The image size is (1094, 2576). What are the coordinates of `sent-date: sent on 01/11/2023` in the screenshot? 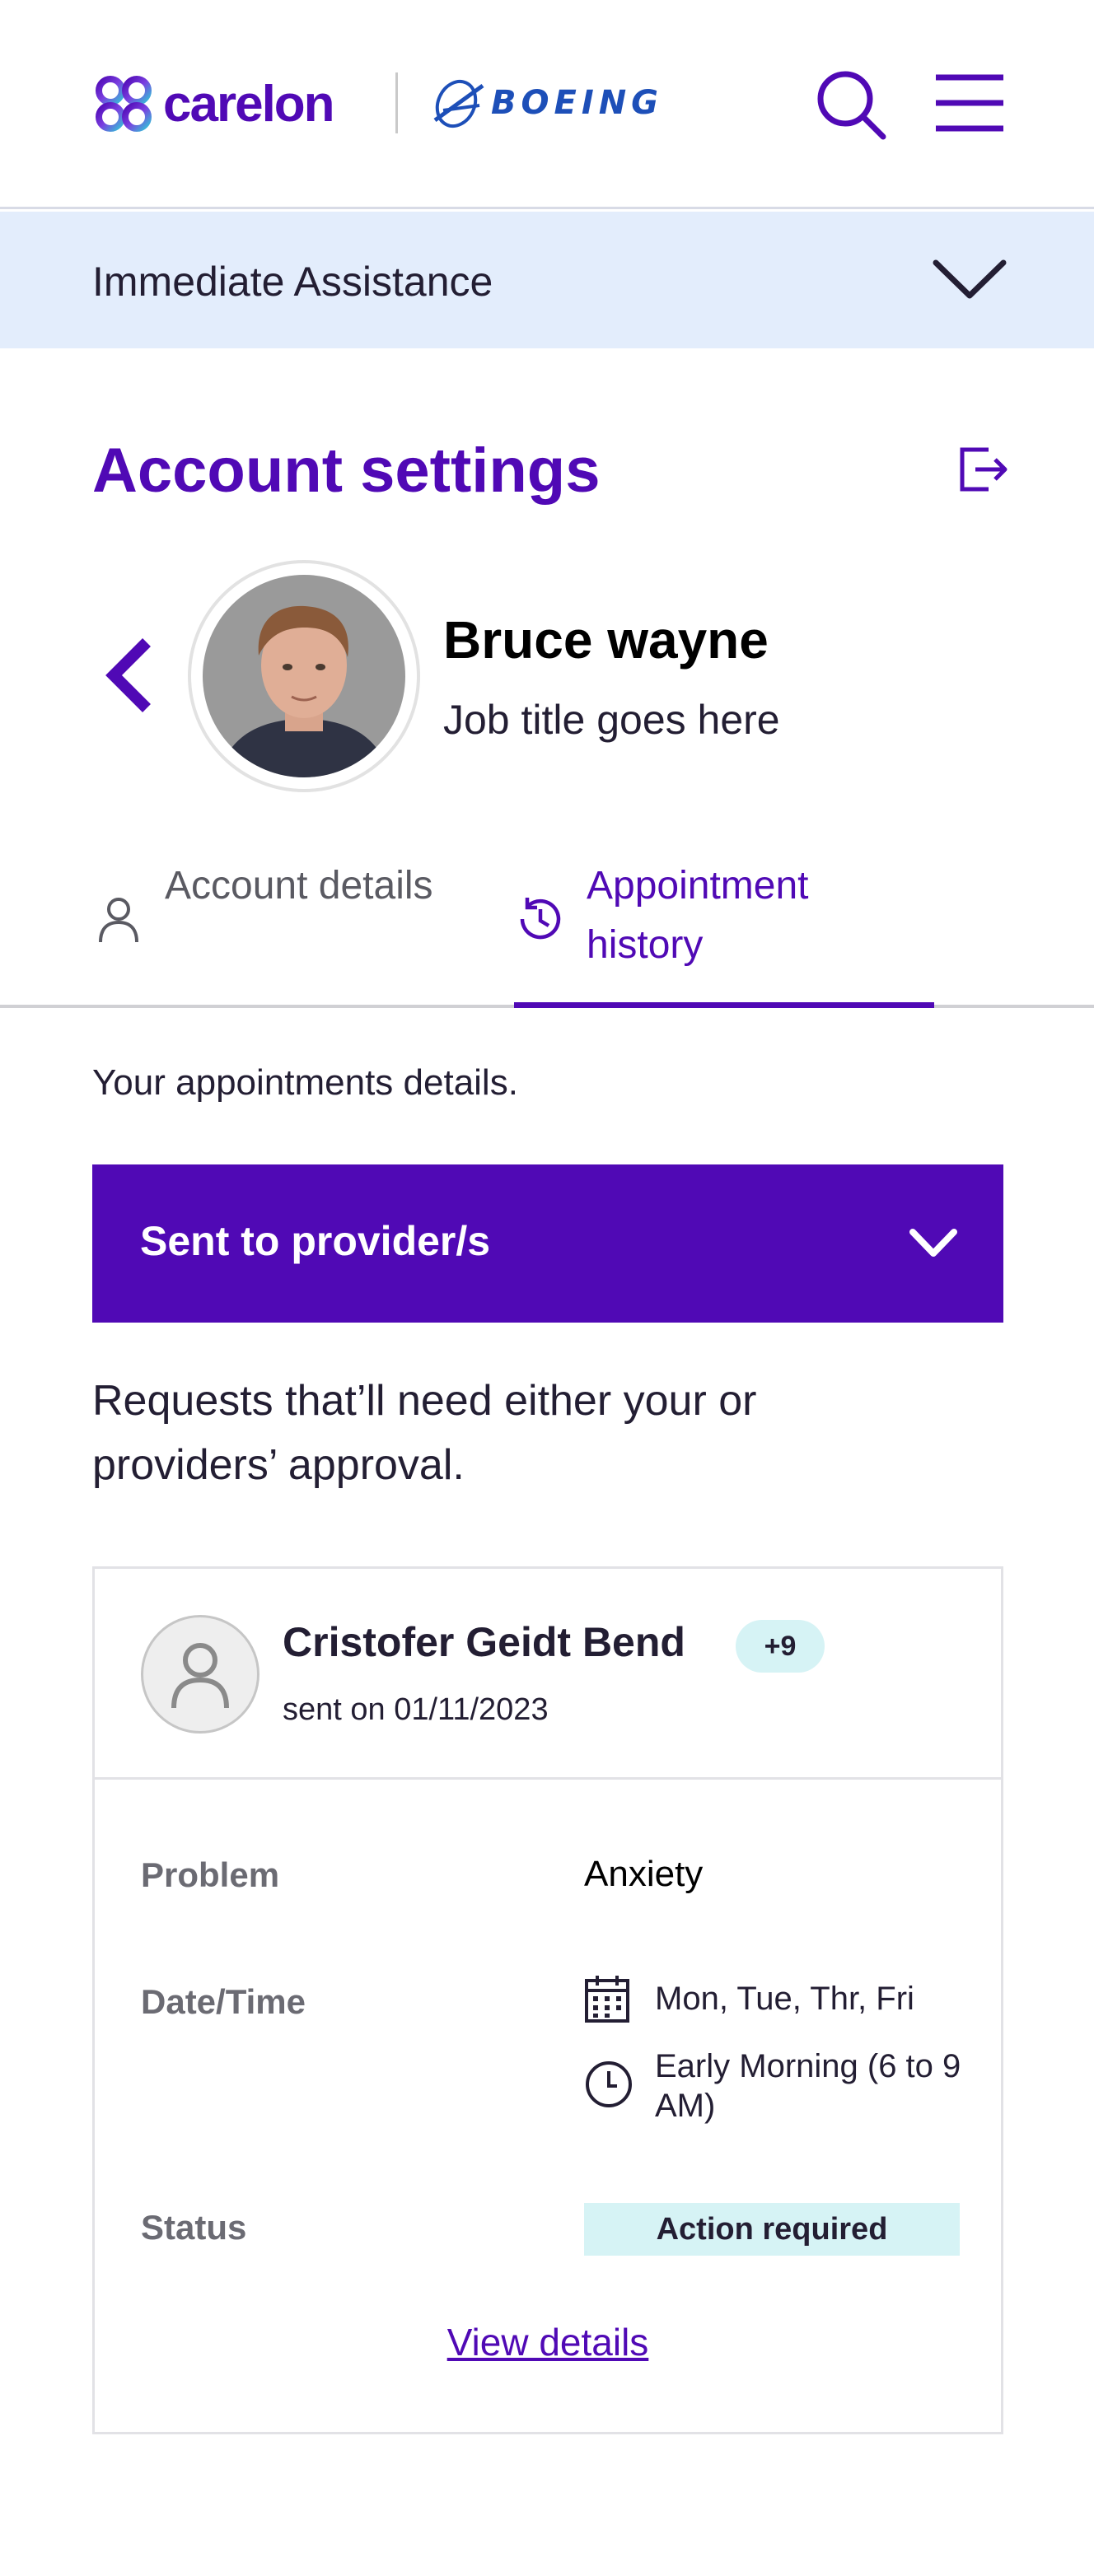 It's located at (416, 1709).